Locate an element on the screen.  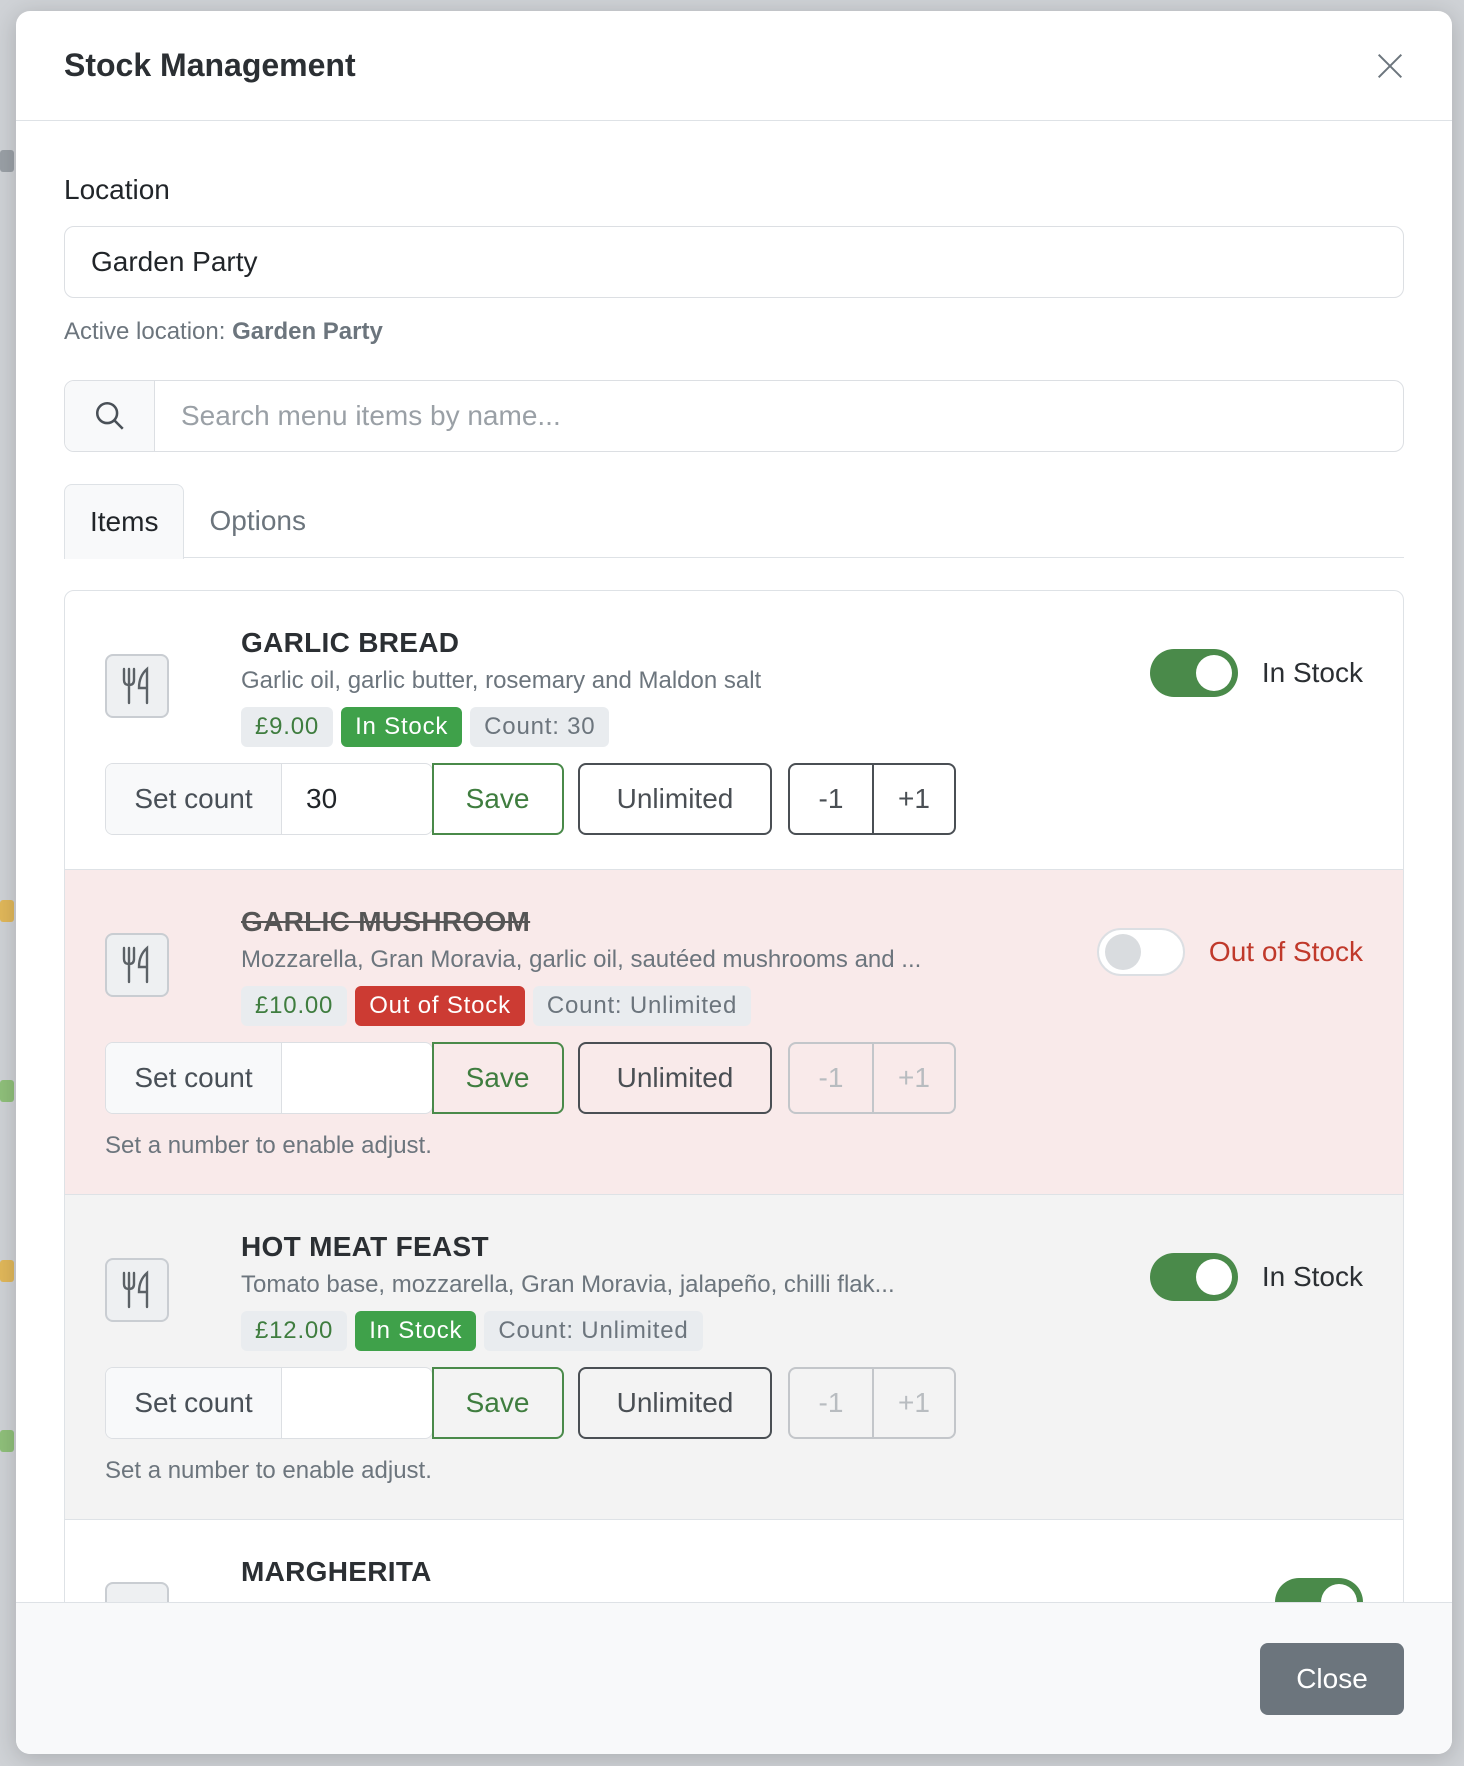
stock-toggle-label: Out of Stock is located at coordinates (1285, 951).